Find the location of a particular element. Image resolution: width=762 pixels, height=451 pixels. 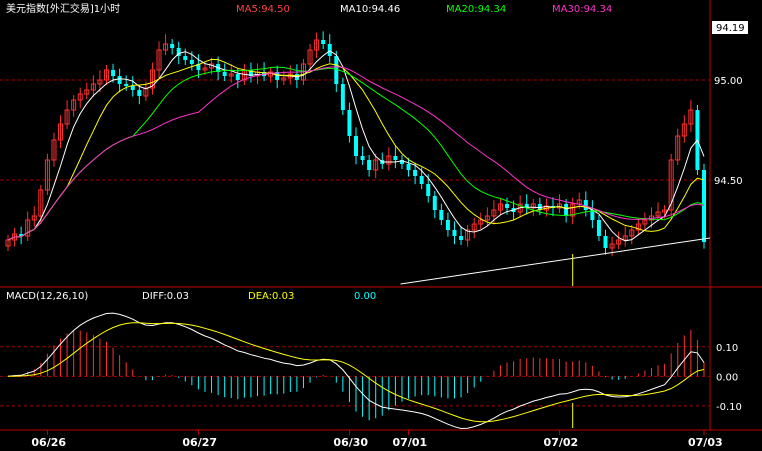

macd-y-tick: 0.00 is located at coordinates (727, 377).